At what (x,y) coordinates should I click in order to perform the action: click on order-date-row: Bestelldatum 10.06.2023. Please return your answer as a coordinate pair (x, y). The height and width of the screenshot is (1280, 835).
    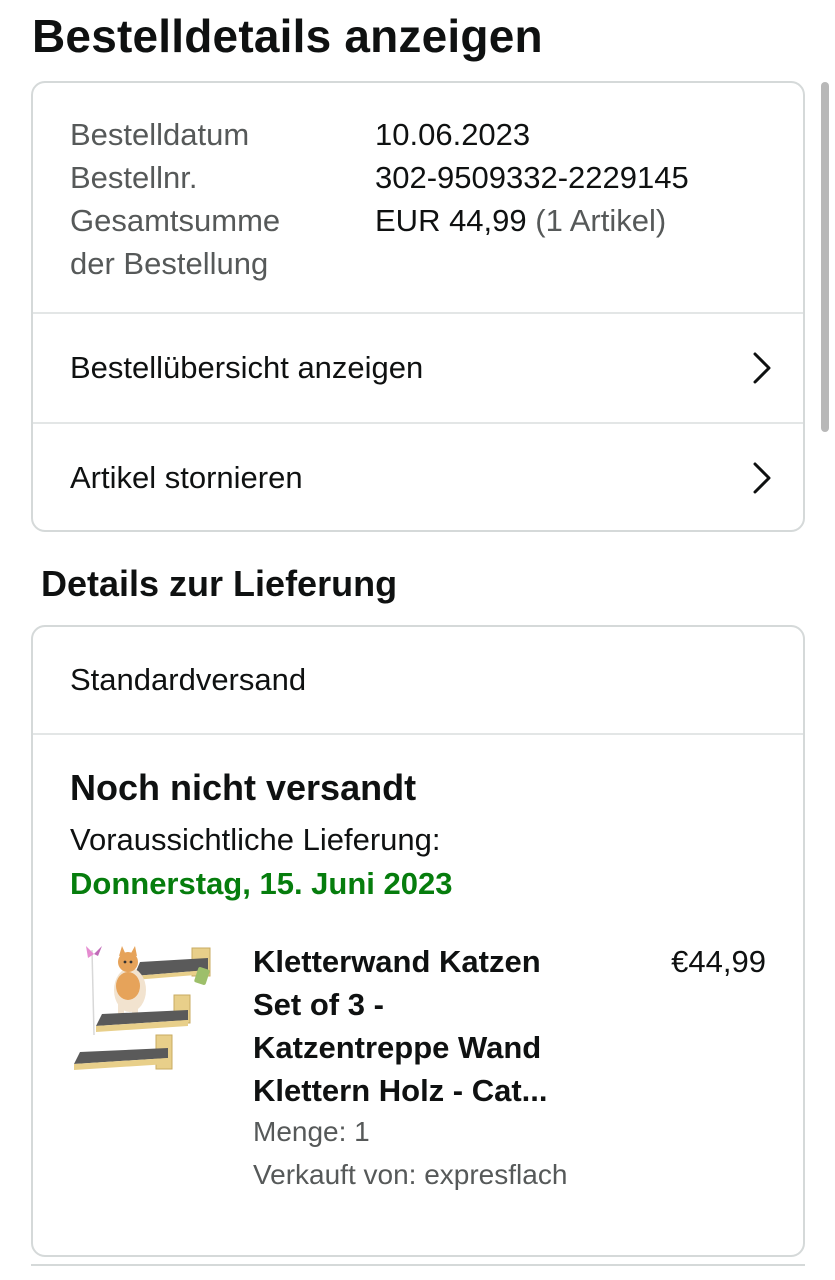
    Looking at the image, I should click on (436, 134).